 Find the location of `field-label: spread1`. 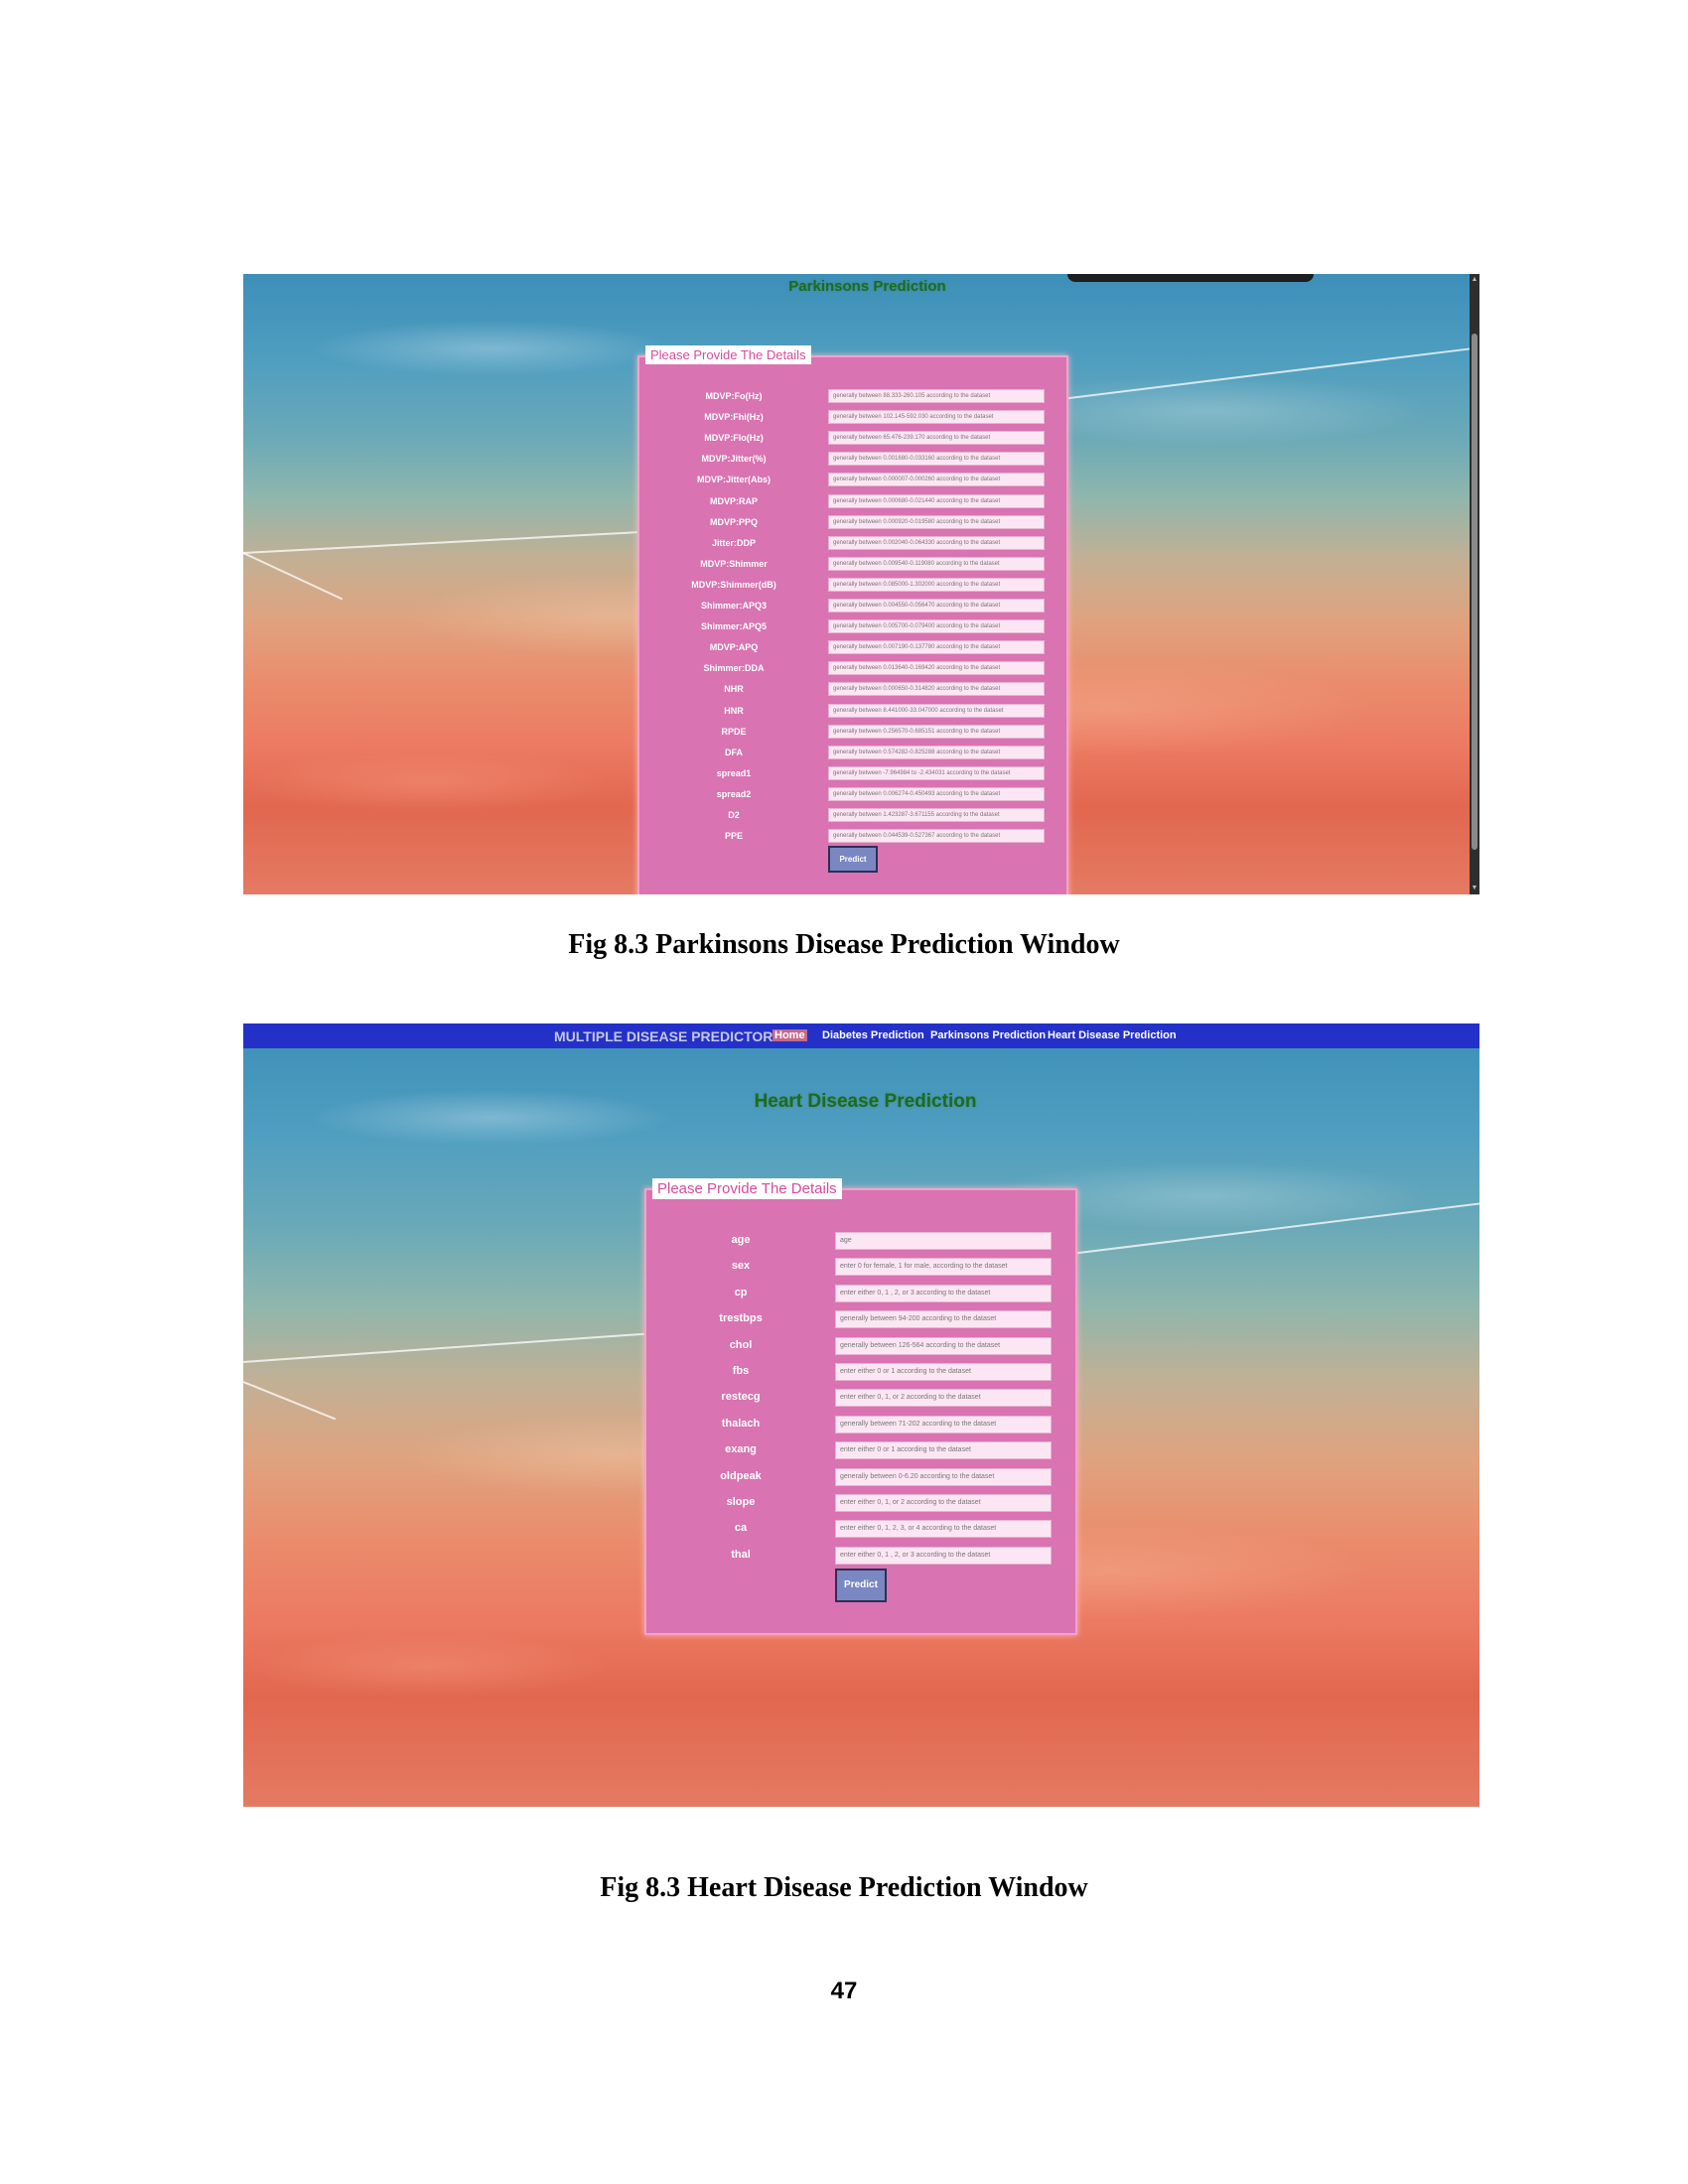

field-label: spread1 is located at coordinates (734, 772).